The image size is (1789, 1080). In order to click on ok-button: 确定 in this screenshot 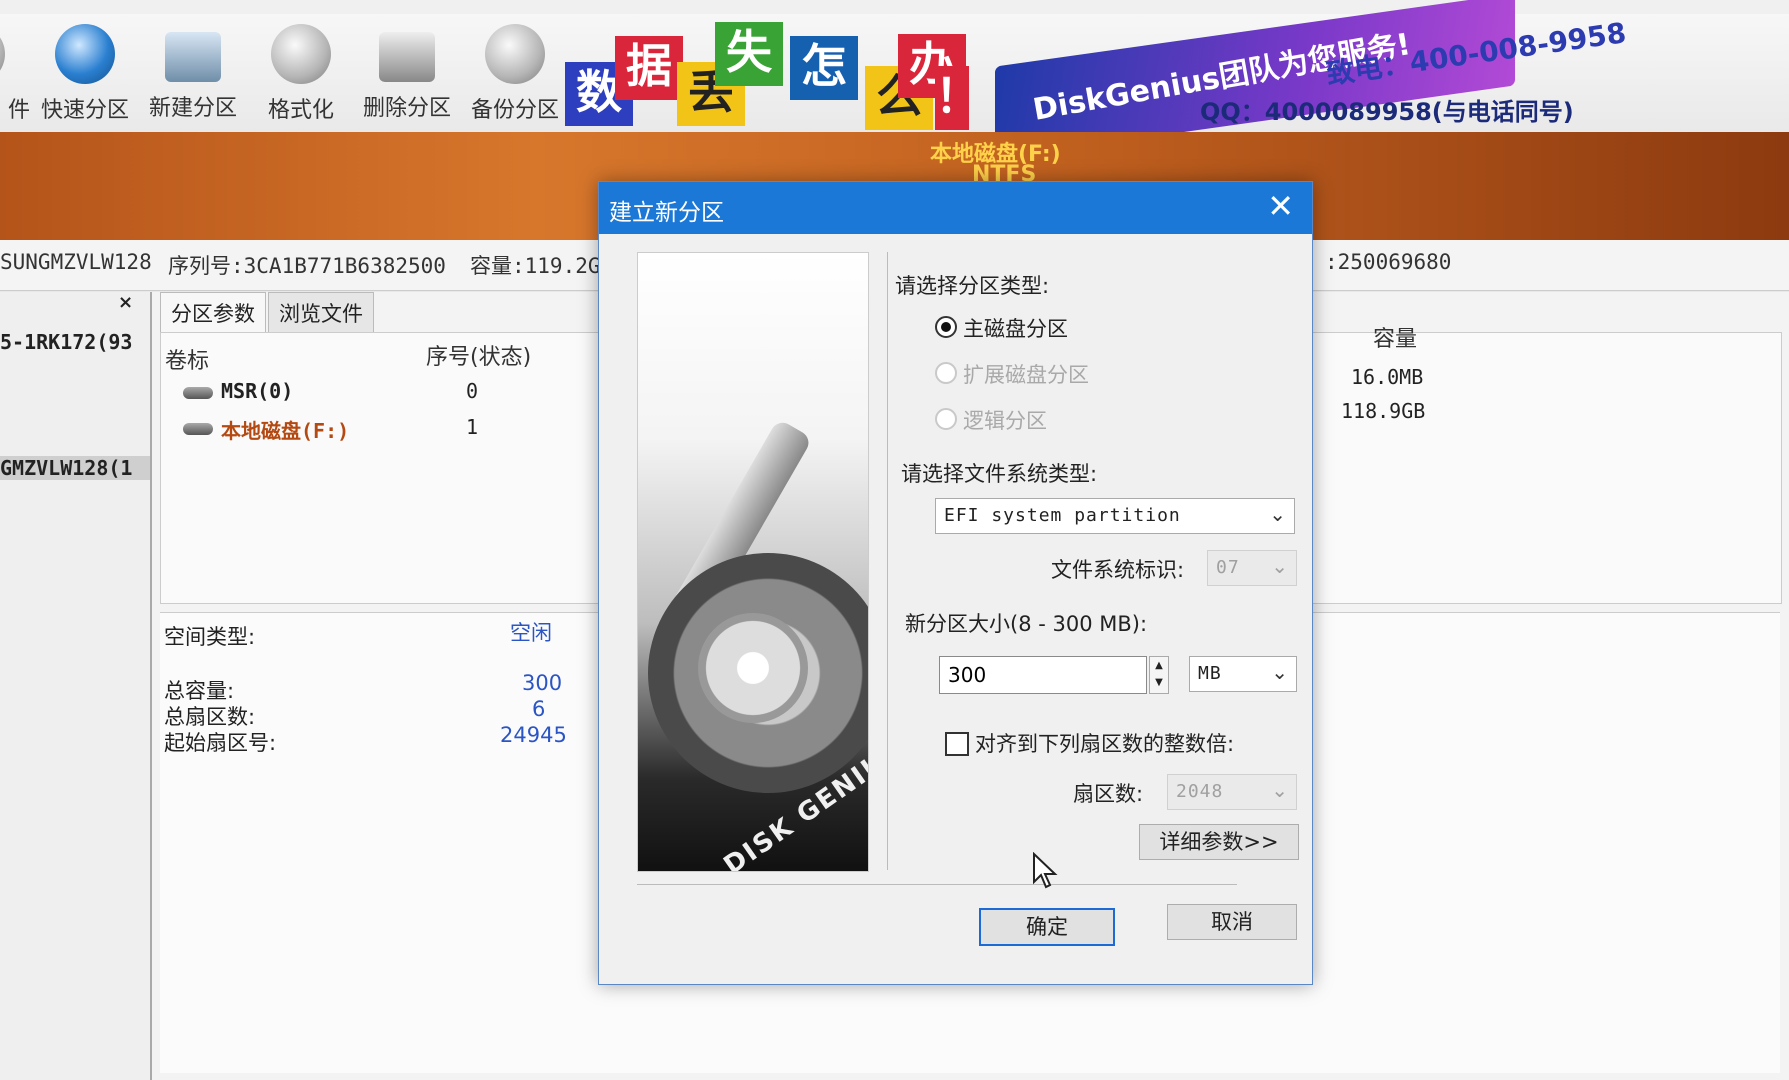, I will do `click(1047, 927)`.